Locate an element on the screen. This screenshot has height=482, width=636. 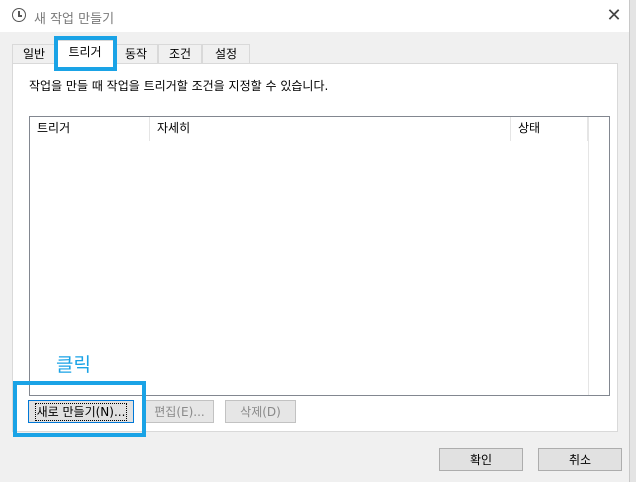
clock-icon is located at coordinates (19, 15).